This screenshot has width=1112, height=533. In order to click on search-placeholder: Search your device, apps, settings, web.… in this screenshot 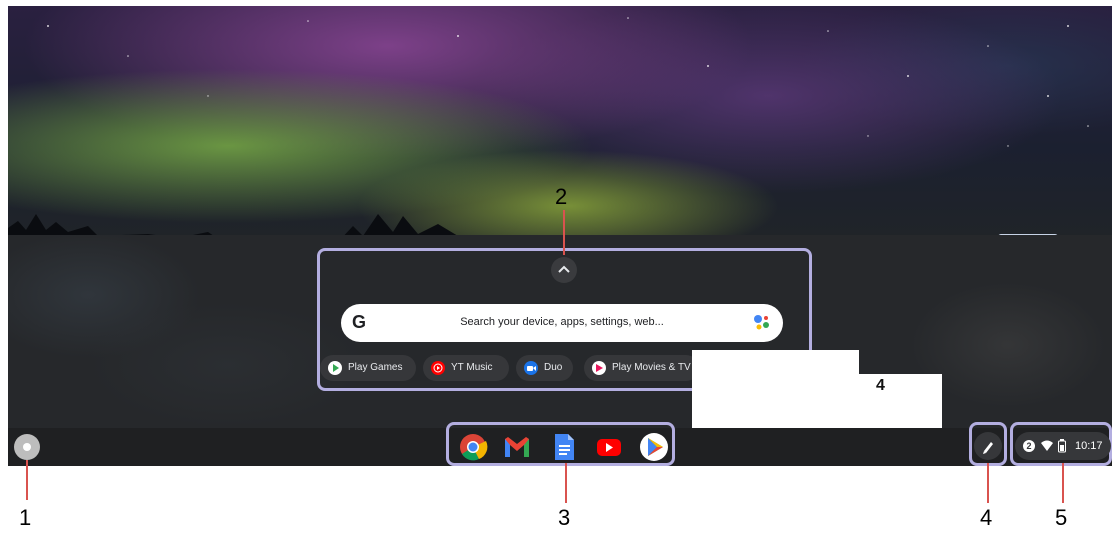, I will do `click(562, 322)`.